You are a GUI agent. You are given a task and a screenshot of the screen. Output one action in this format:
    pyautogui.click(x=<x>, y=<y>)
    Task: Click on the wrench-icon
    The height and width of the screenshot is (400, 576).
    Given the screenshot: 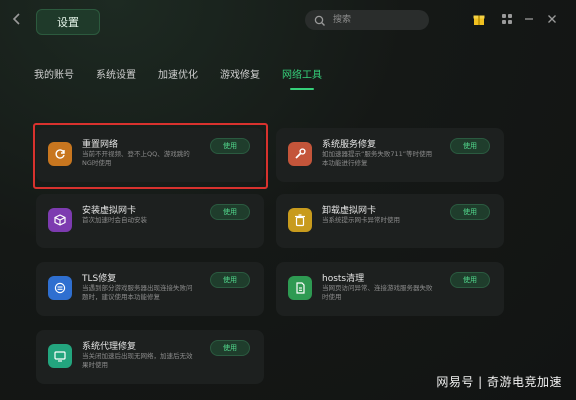 What is the action you would take?
    pyautogui.click(x=300, y=154)
    